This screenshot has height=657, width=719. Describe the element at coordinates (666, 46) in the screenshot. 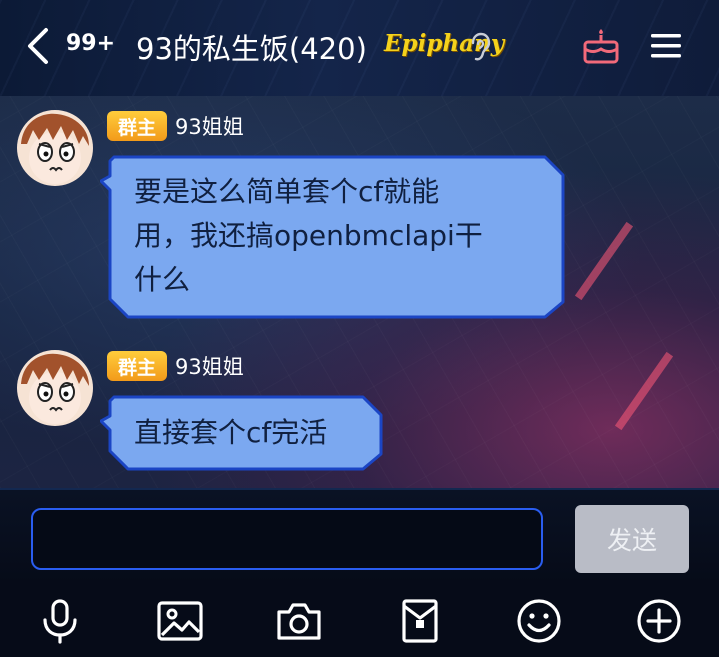

I see `hamburger-menu-icon` at that location.